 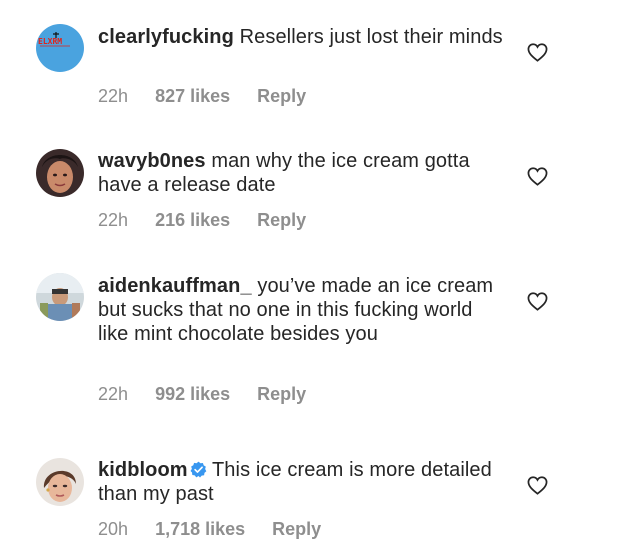 I want to click on comment-meta: 20h 1,718 likes Reply, so click(x=220, y=529).